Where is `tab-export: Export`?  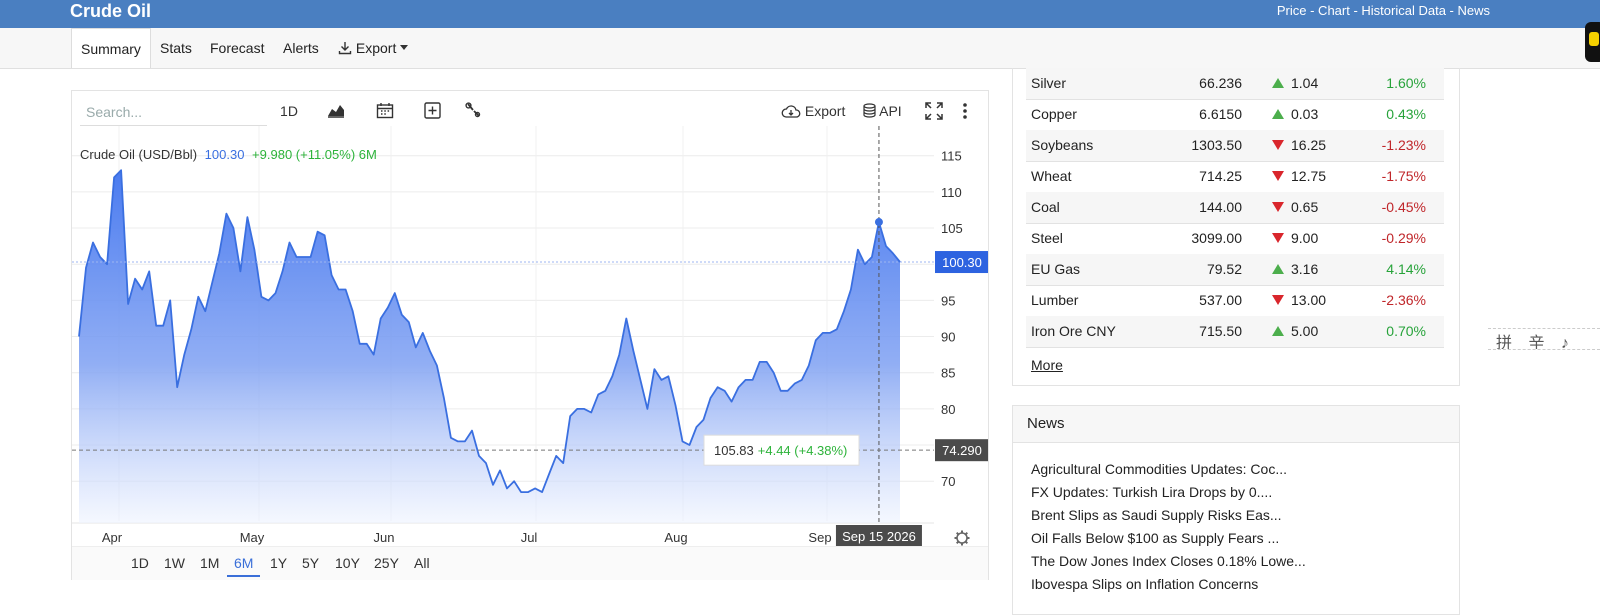 tab-export: Export is located at coordinates (373, 48).